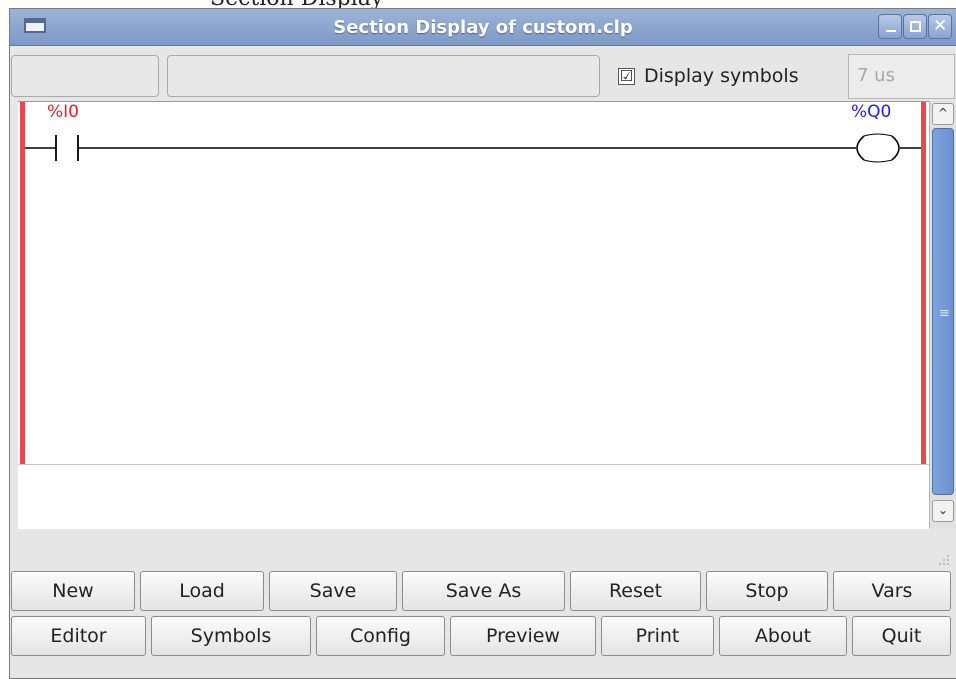 The height and width of the screenshot is (679, 956). I want to click on vertical-scrollbar: ^ ≡ ⌄, so click(942, 314).